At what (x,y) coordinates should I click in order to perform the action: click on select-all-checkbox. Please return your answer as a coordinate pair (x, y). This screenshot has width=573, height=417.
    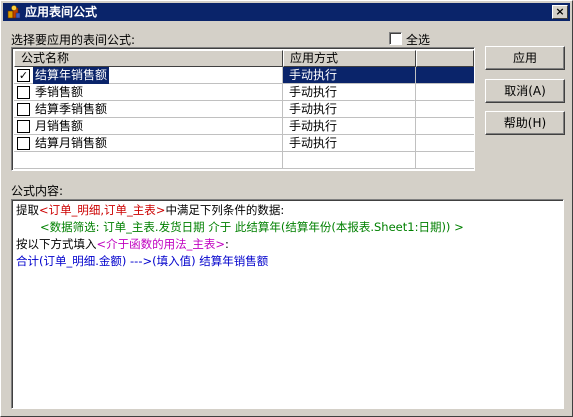
    Looking at the image, I should click on (395, 38).